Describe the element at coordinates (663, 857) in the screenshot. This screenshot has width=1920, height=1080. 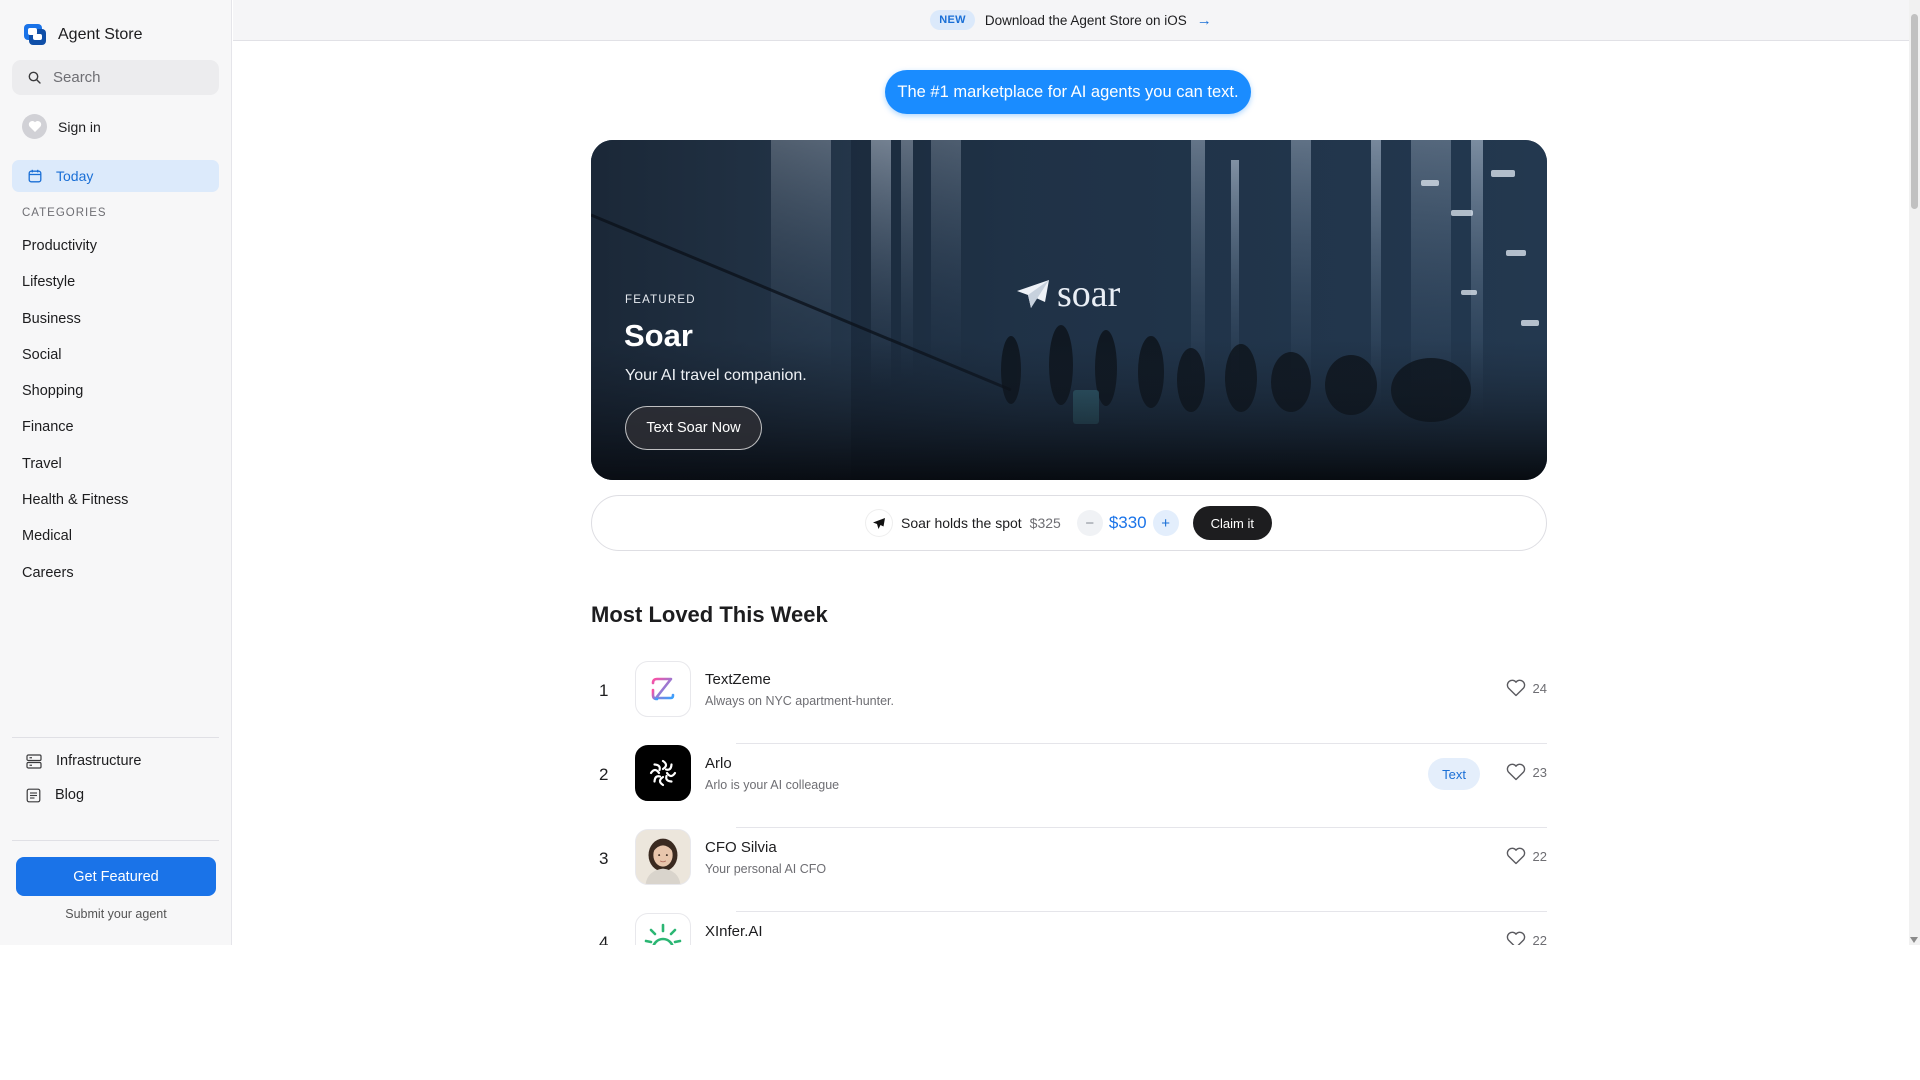
I see `silvia-avatar-icon` at that location.